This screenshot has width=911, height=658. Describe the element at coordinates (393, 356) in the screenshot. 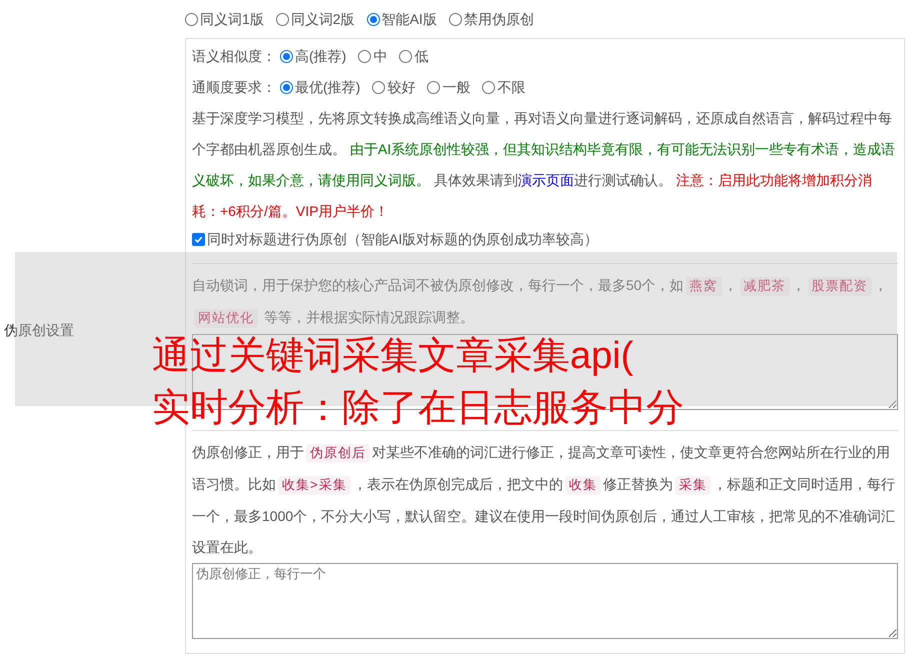

I see `overlay-title: 通过关键词采集文章采集api(` at that location.